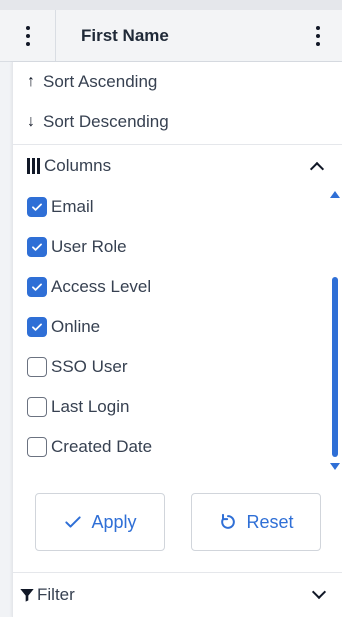  I want to click on column-toggle-item: Created Date, so click(177, 447).